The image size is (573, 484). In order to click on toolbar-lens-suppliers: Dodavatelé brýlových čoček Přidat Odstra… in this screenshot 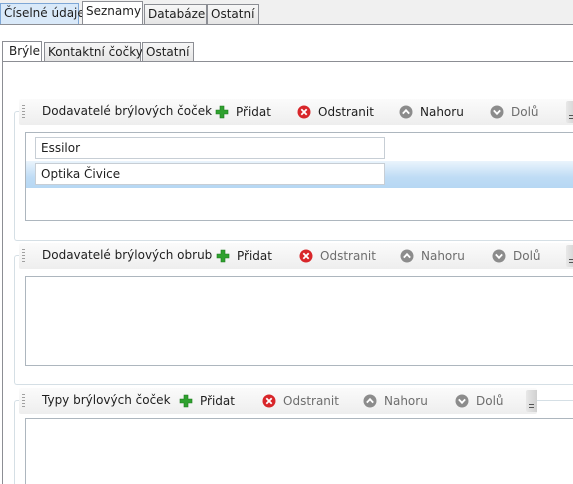, I will do `click(296, 112)`.